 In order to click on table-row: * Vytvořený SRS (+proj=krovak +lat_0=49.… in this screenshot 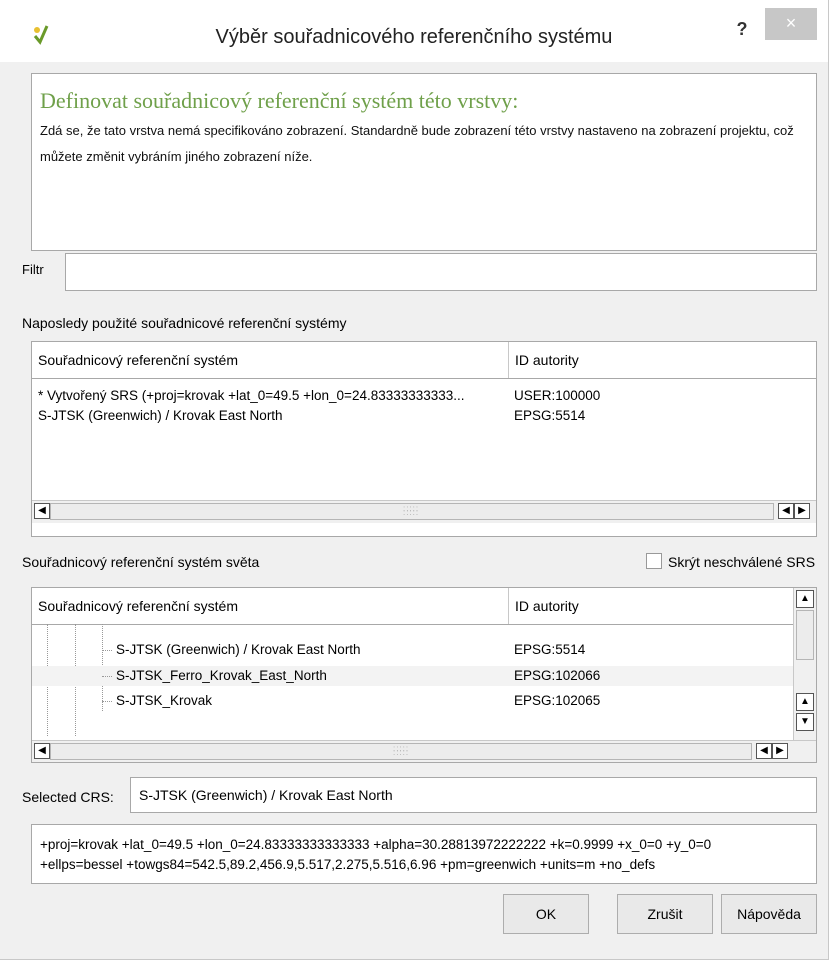, I will do `click(424, 396)`.